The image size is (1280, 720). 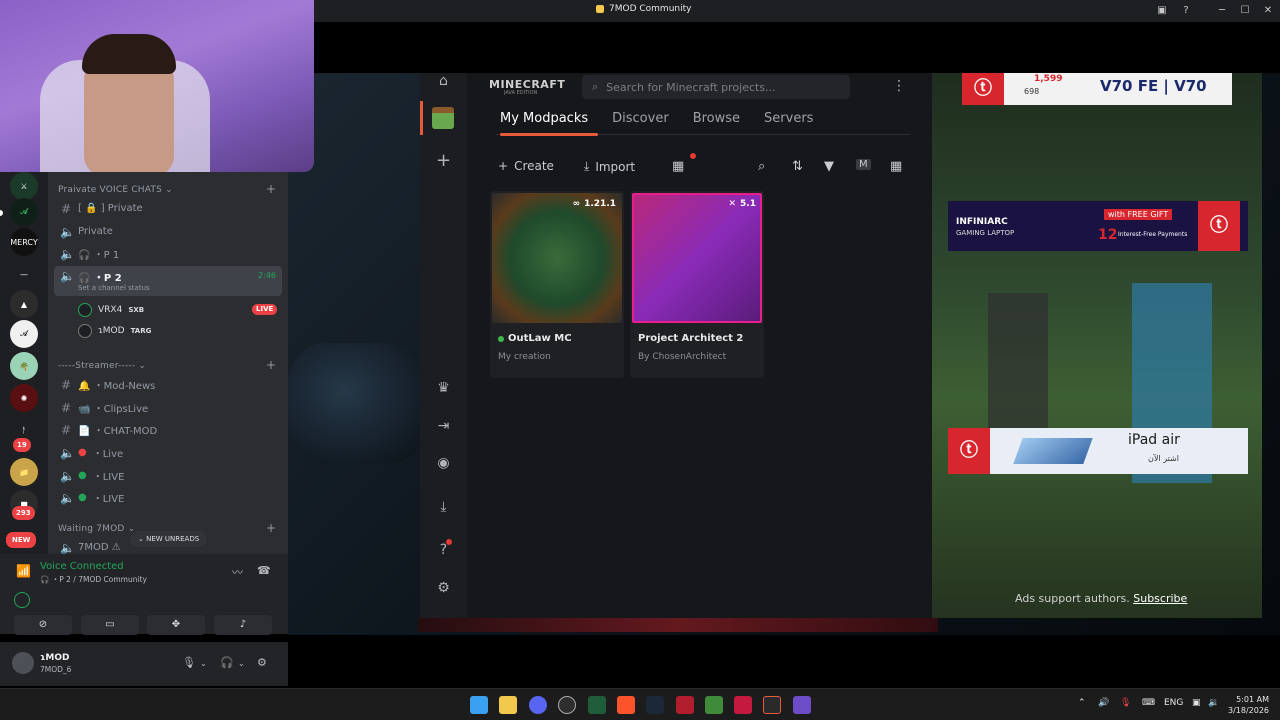 What do you see at coordinates (772, 705) in the screenshot?
I see `launcher-taskbar-icon` at bounding box center [772, 705].